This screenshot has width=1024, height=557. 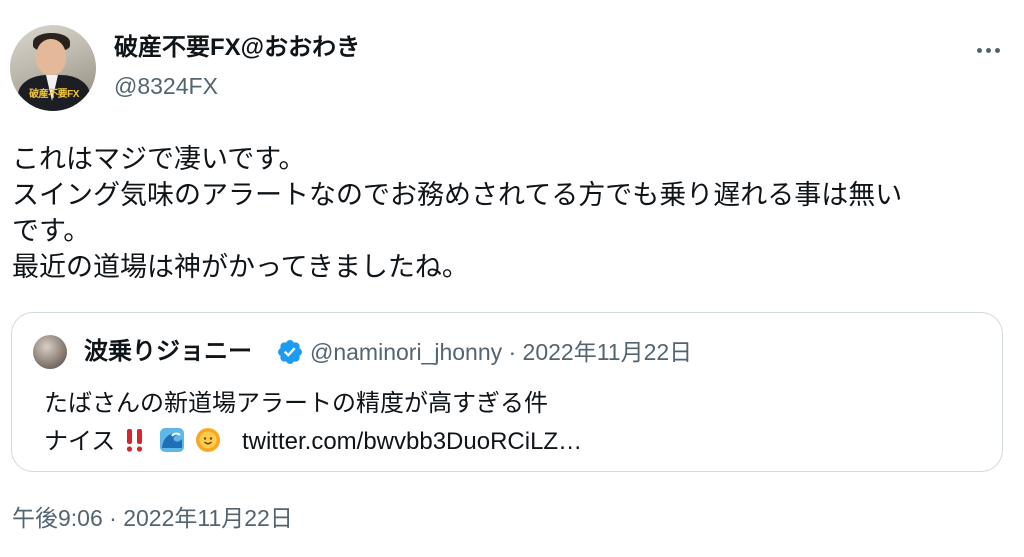 What do you see at coordinates (296, 403) in the screenshot?
I see `quoted-text-line: たばさんの新道場アラートの精度が高すぎる件` at bounding box center [296, 403].